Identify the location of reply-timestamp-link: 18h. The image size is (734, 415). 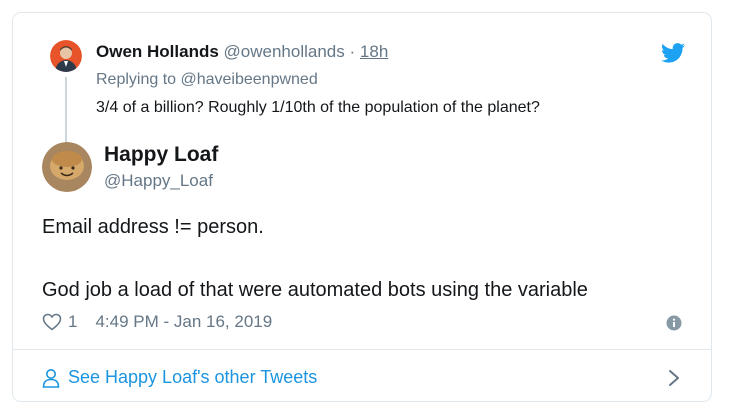
(374, 51).